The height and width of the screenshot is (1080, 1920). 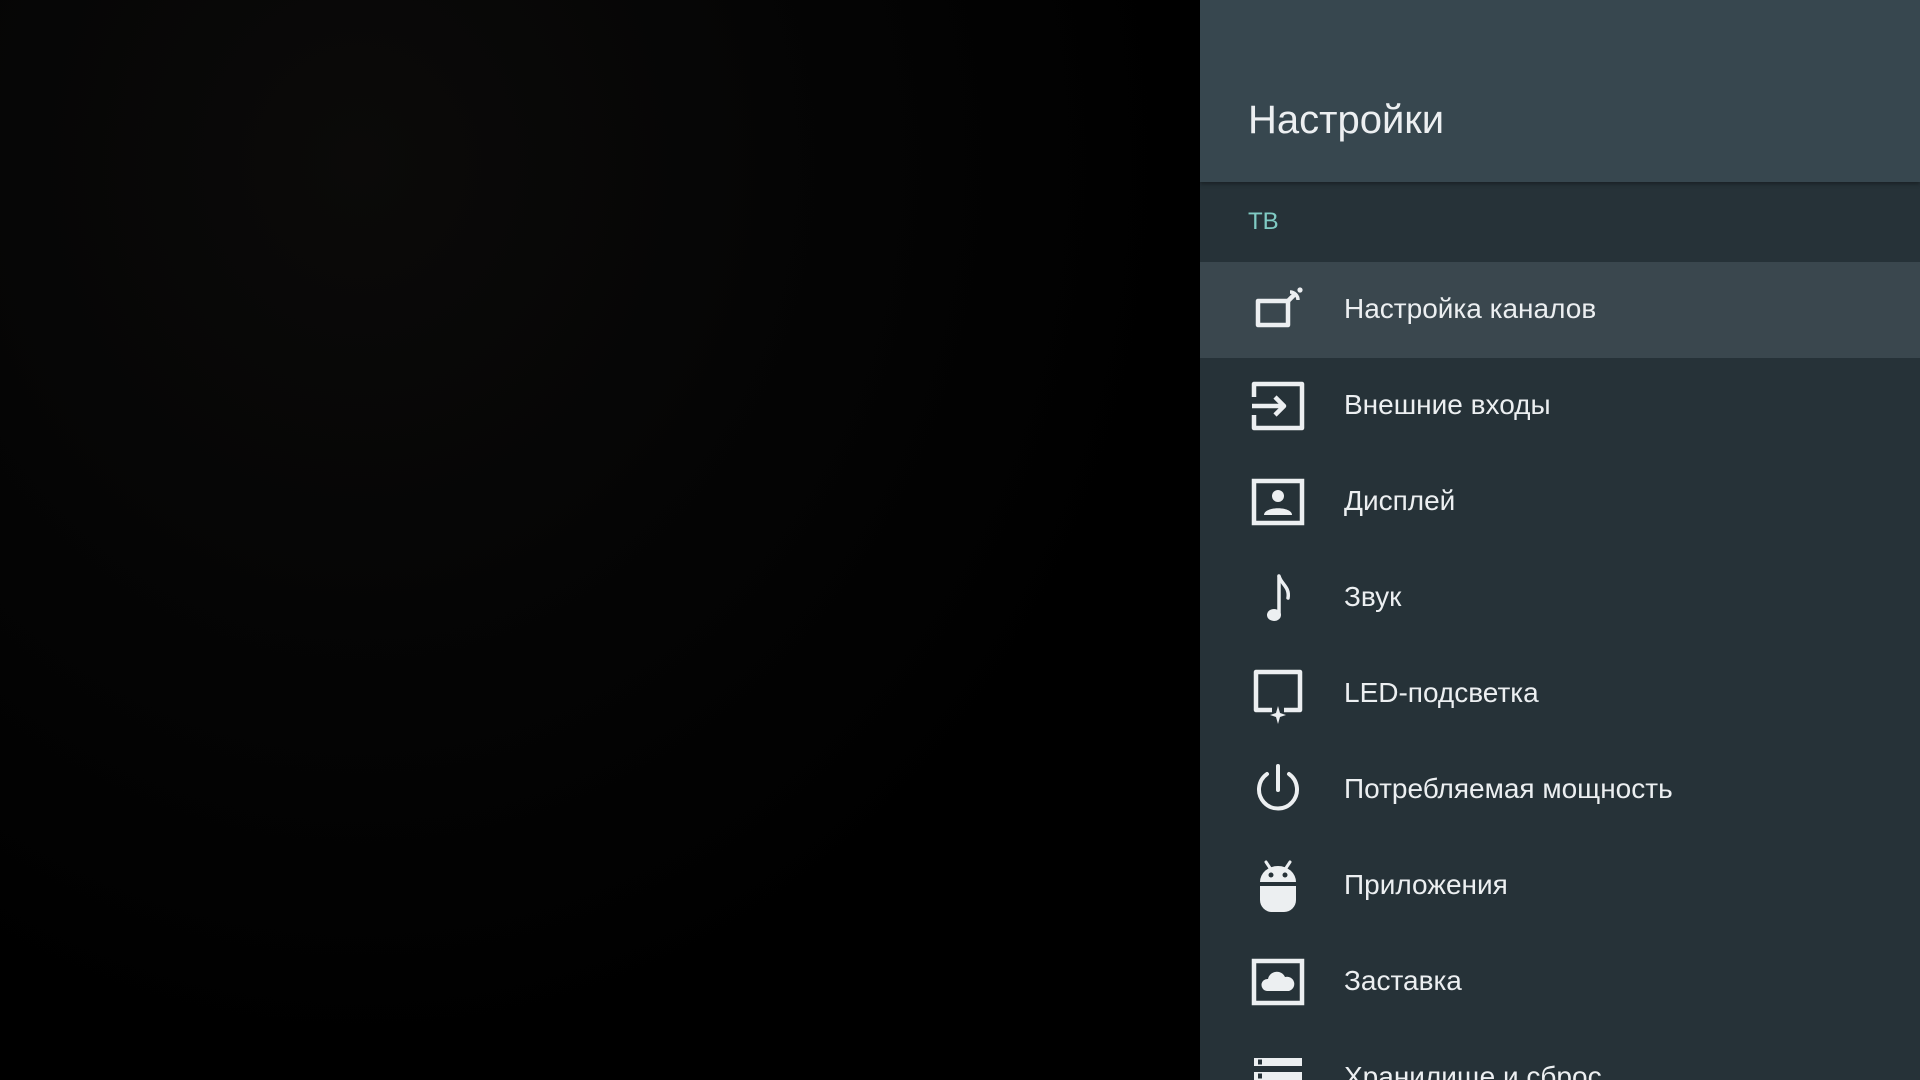 What do you see at coordinates (1508, 788) in the screenshot?
I see `menu-item-label: Потребляемая мощность` at bounding box center [1508, 788].